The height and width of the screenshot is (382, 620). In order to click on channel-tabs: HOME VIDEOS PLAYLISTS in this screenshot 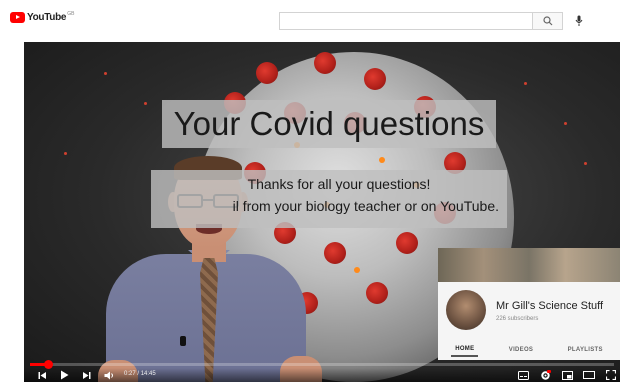, I will do `click(529, 350)`.